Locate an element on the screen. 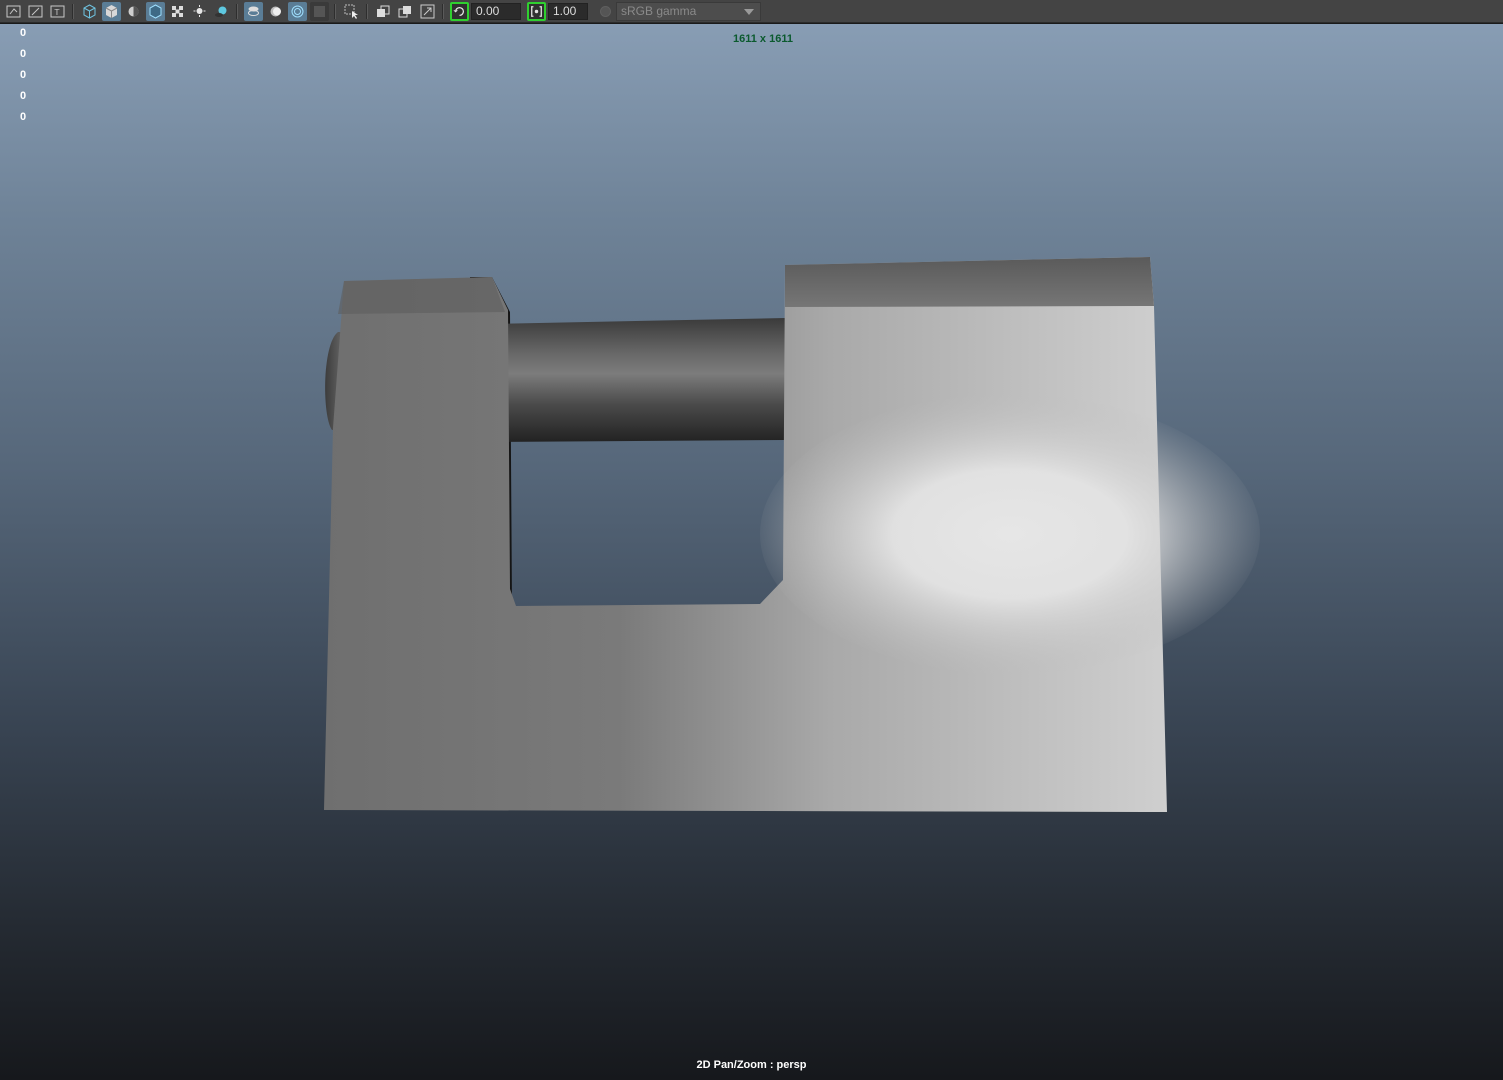 The width and height of the screenshot is (1503, 1080). xray-icon is located at coordinates (275, 11).